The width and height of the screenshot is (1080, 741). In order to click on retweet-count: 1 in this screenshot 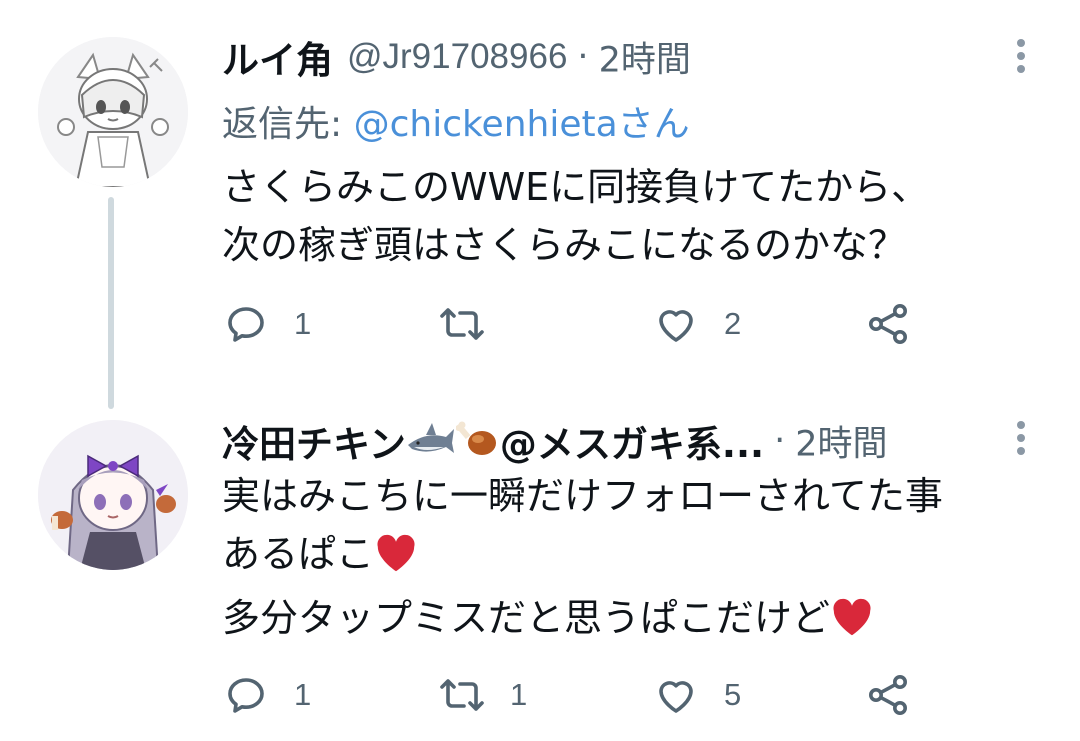, I will do `click(519, 694)`.